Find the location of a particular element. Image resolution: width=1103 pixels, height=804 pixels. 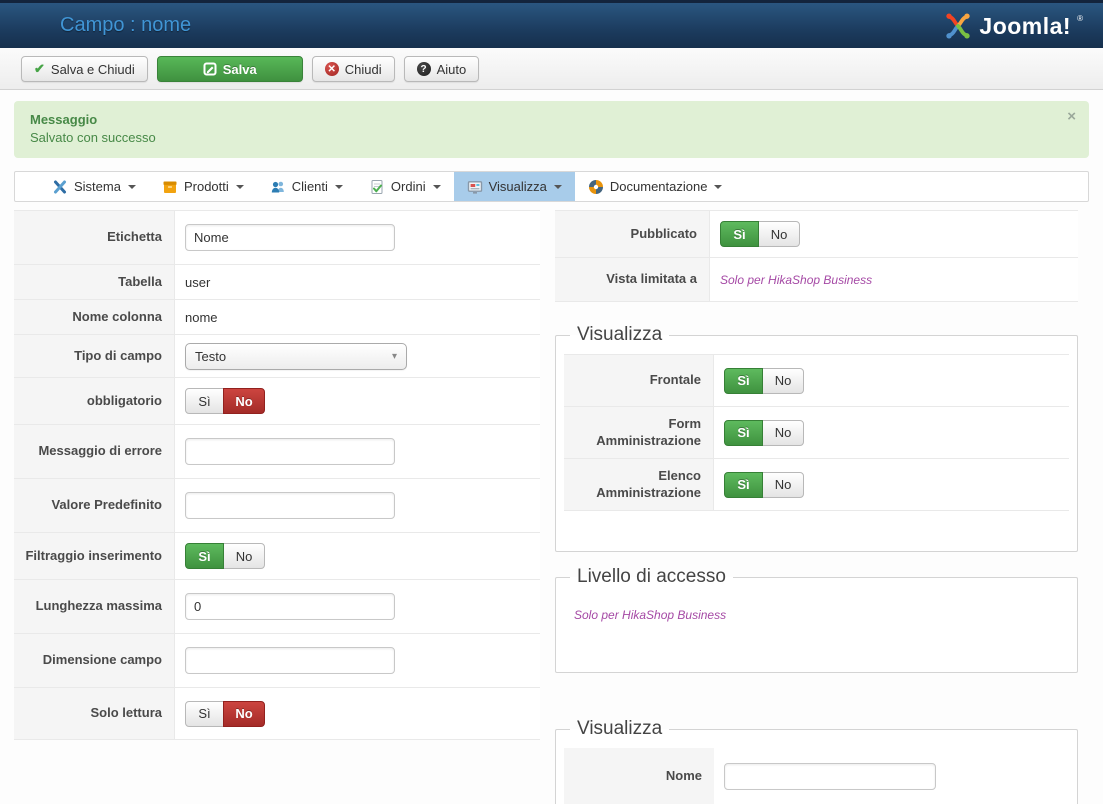

fieldset-visualizza-2: Visualizza Nome is located at coordinates (816, 761).